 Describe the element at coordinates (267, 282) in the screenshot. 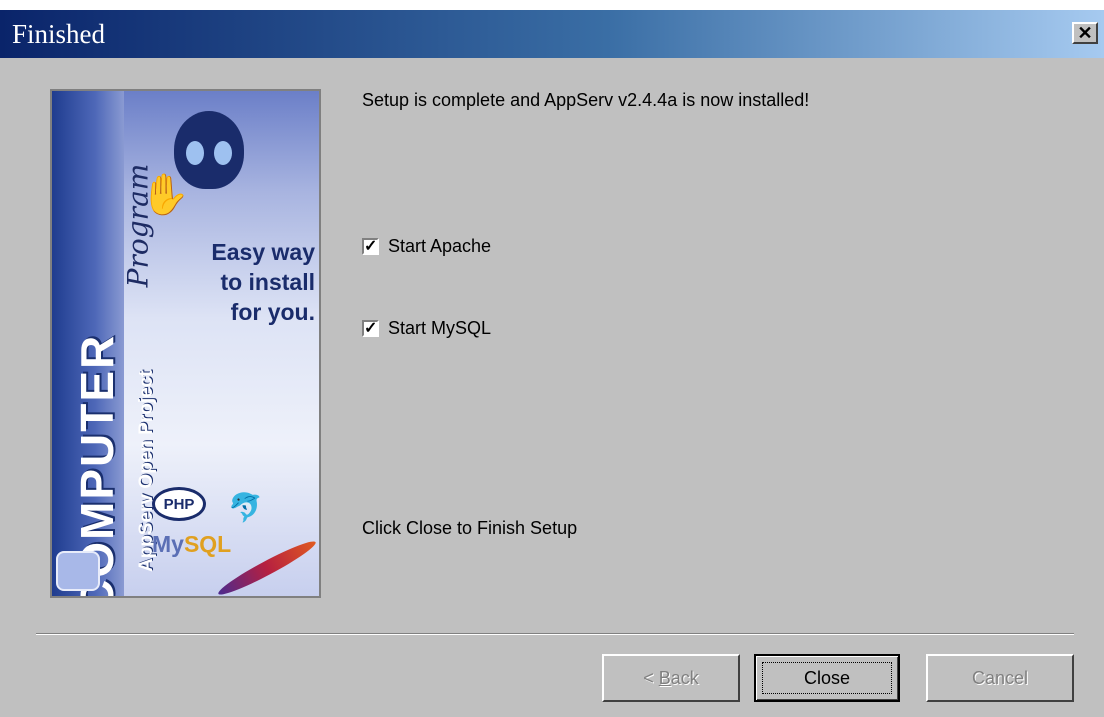

I see `tagline-line-2: to install` at that location.